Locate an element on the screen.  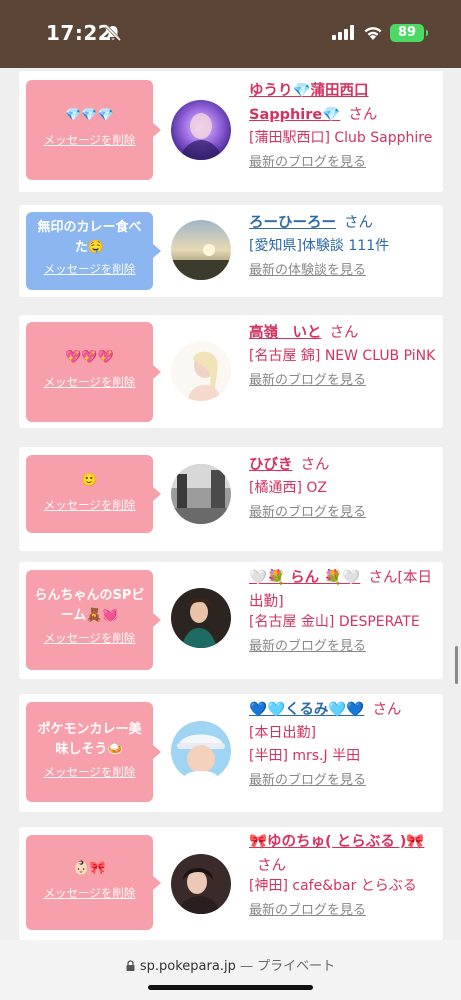
message-text: 💖💖💖 is located at coordinates (89, 357).